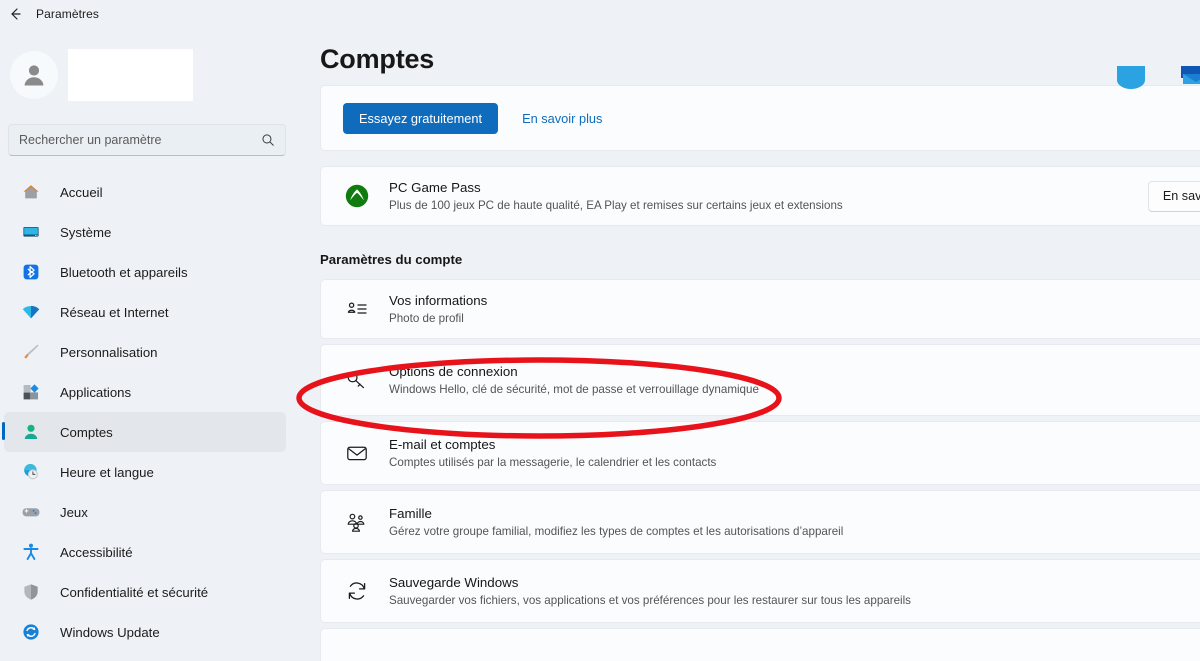 The width and height of the screenshot is (1200, 661). What do you see at coordinates (562, 118) in the screenshot?
I see `promo-learn-more-link: En savoir plus` at bounding box center [562, 118].